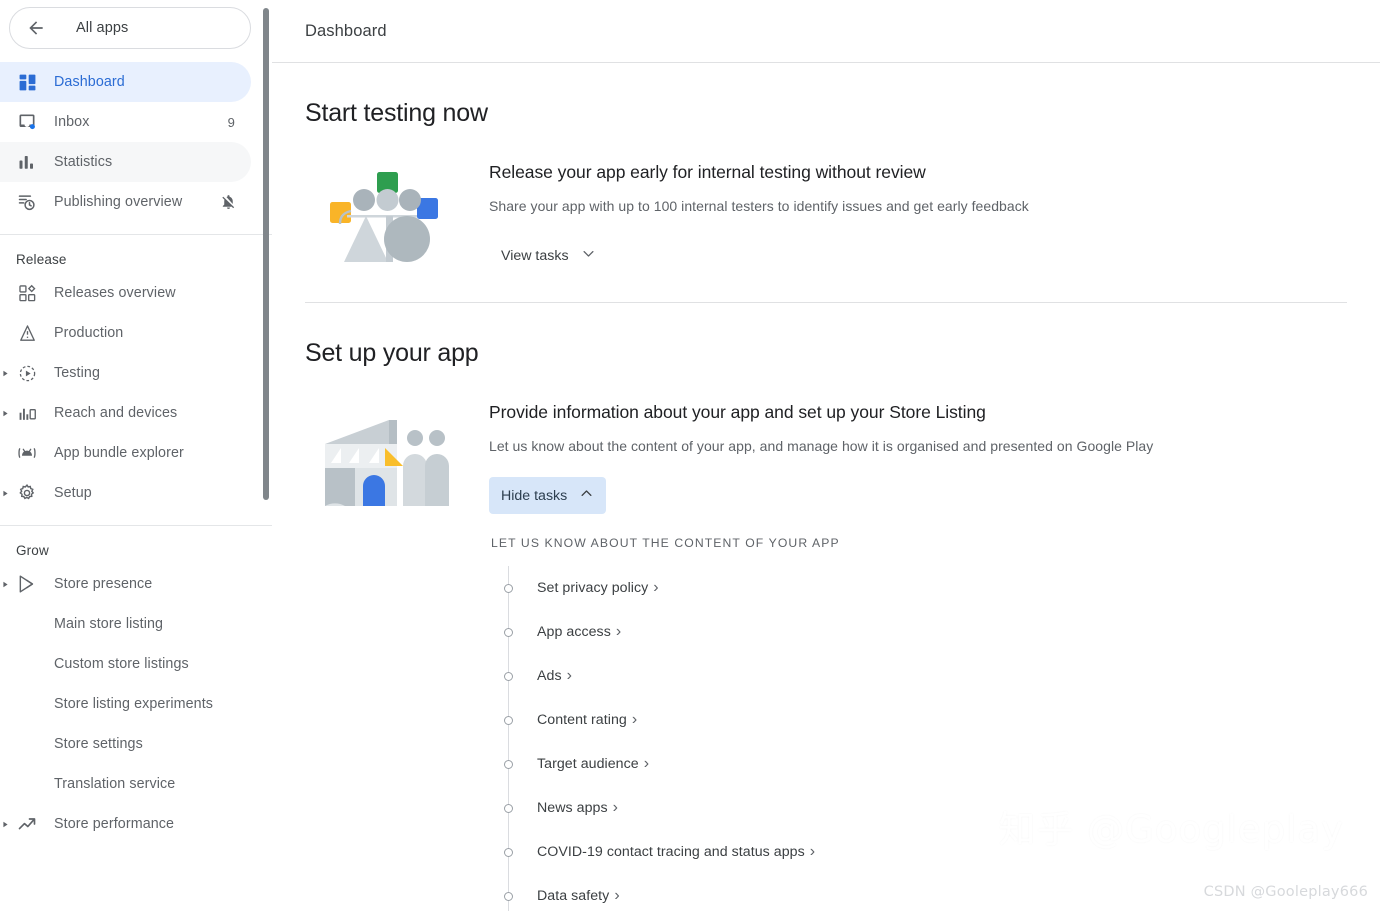 This screenshot has height=911, width=1380. I want to click on task-row: Target audience ›, so click(919, 764).